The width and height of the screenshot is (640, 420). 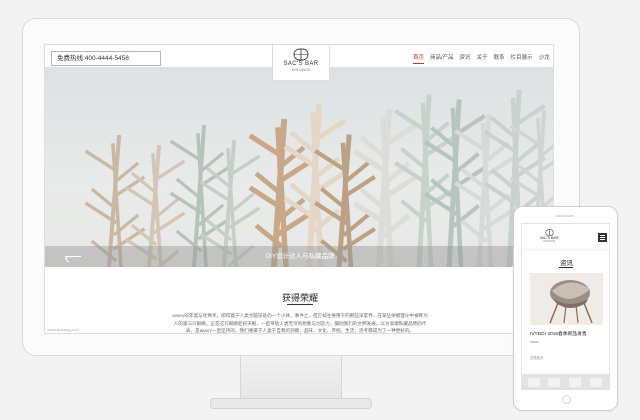 What do you see at coordinates (291, 378) in the screenshot?
I see `monitor-stand` at bounding box center [291, 378].